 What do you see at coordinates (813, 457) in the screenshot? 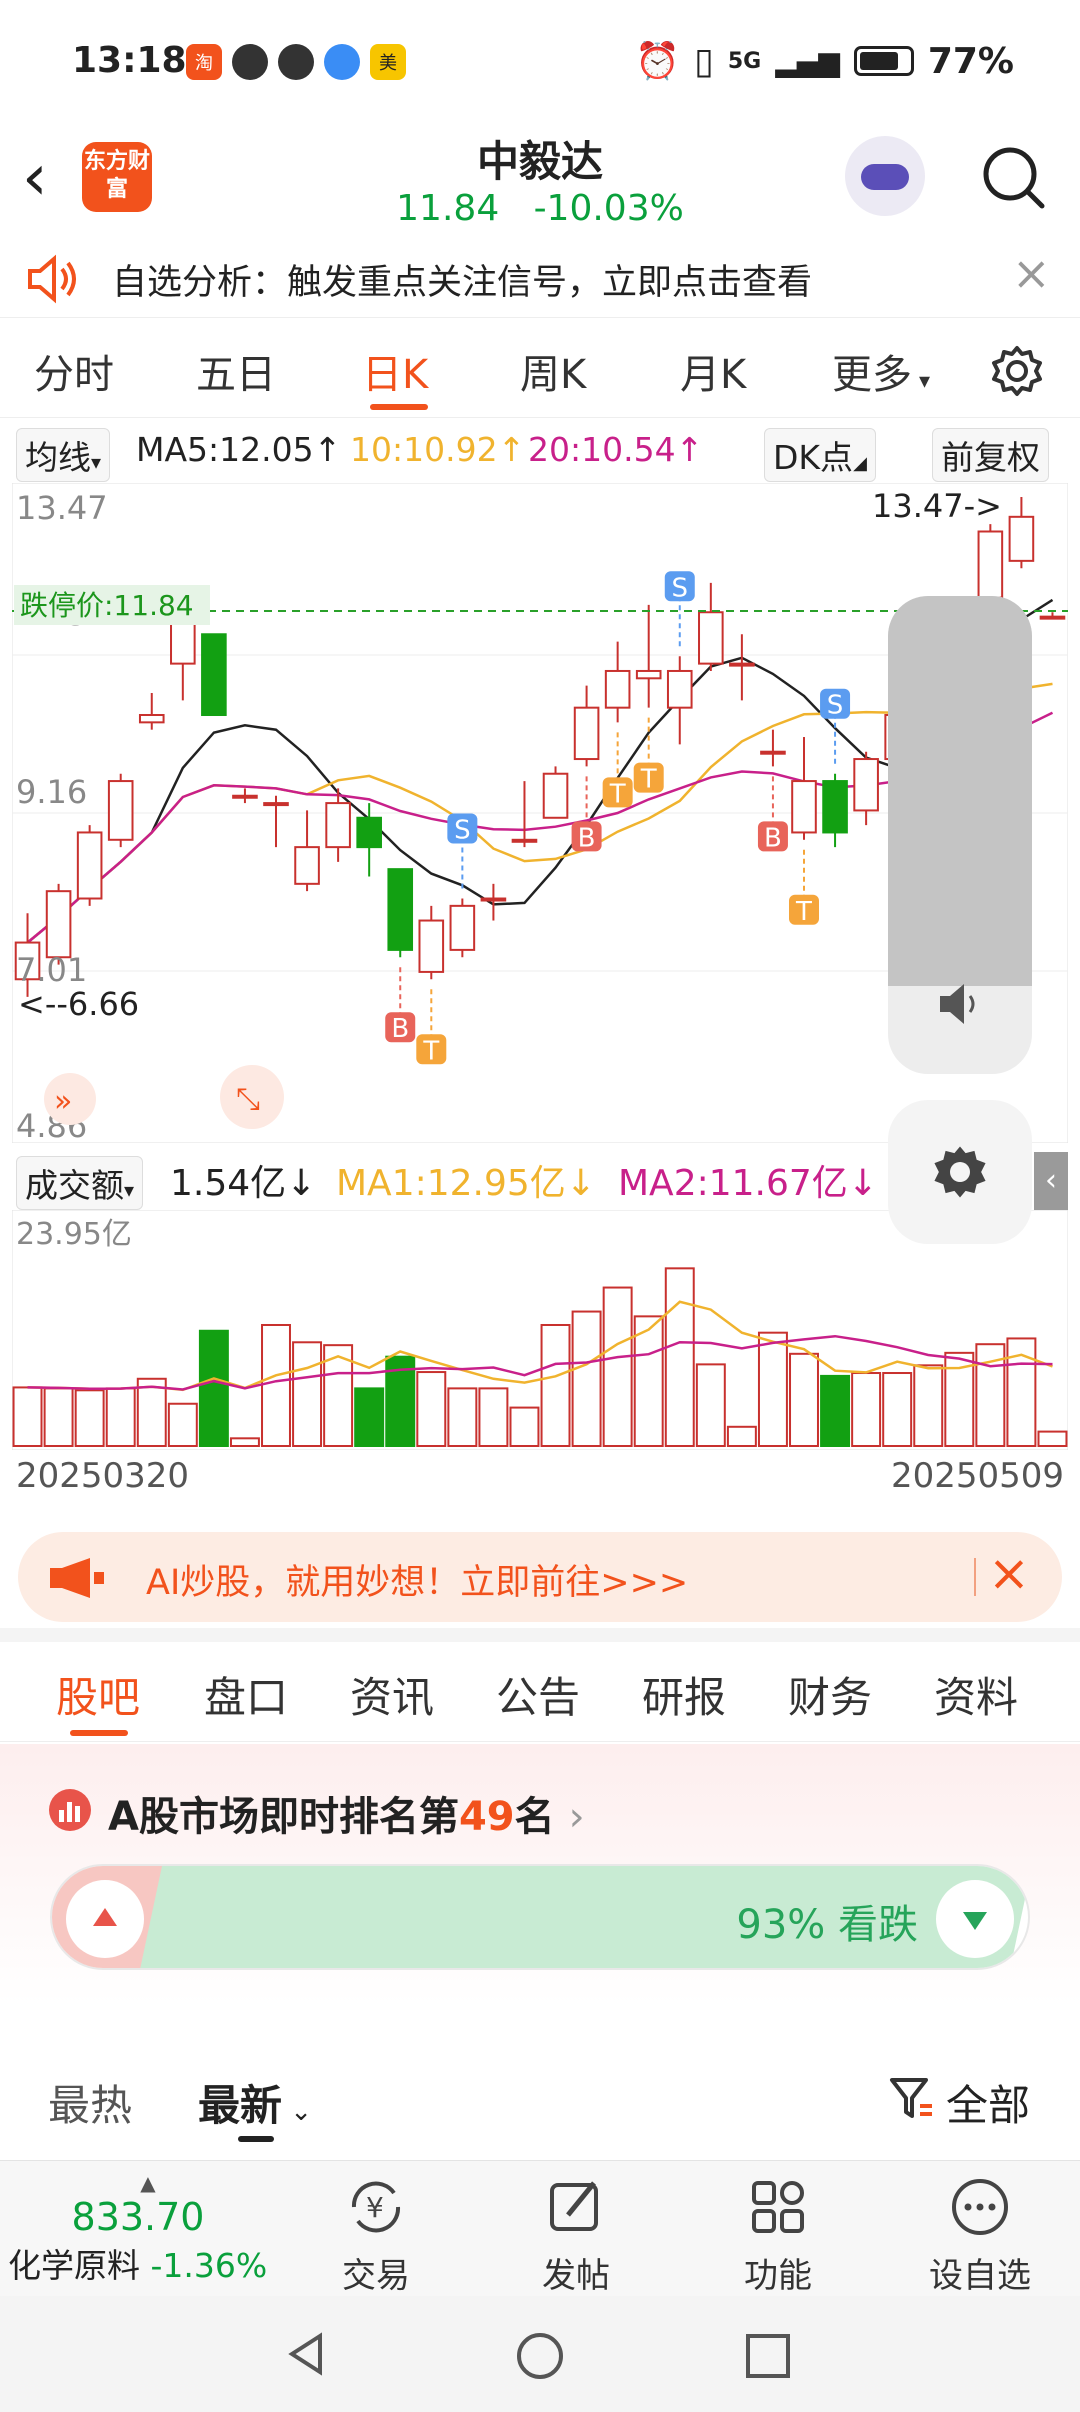
I see `dk-point-label: DK点` at bounding box center [813, 457].